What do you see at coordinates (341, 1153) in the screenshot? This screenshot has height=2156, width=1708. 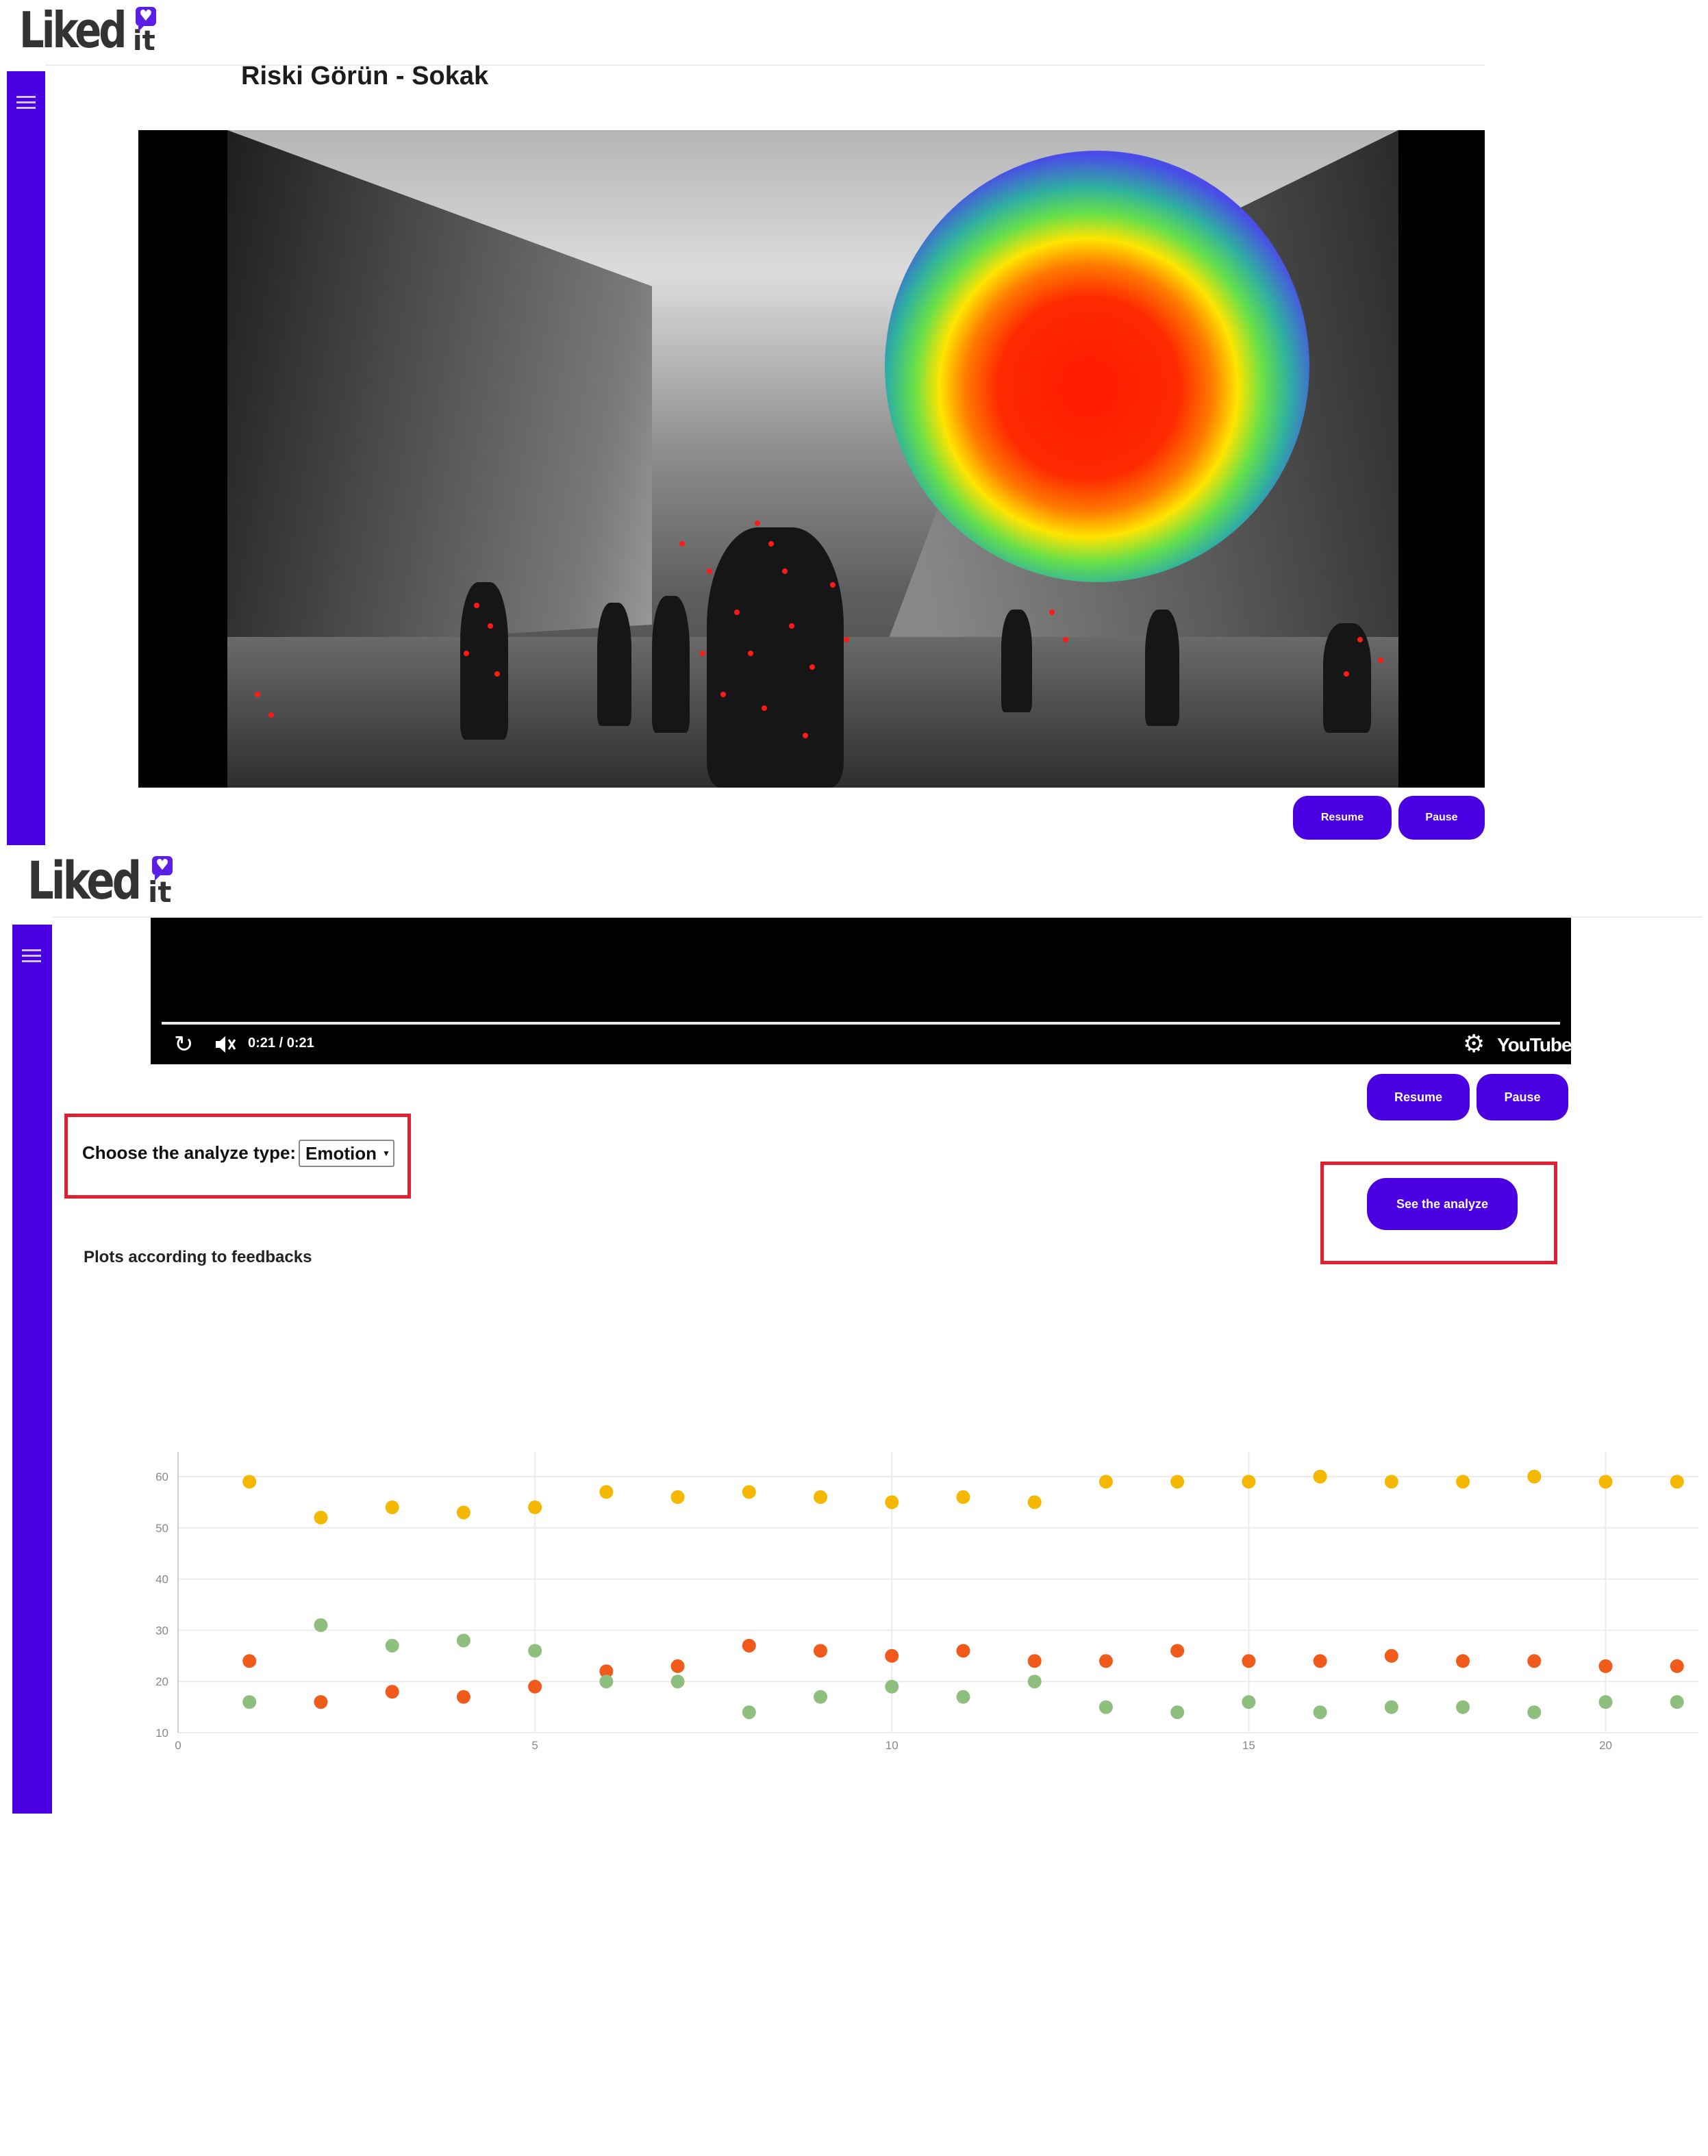 I see `analyze-type-value: Emotion` at bounding box center [341, 1153].